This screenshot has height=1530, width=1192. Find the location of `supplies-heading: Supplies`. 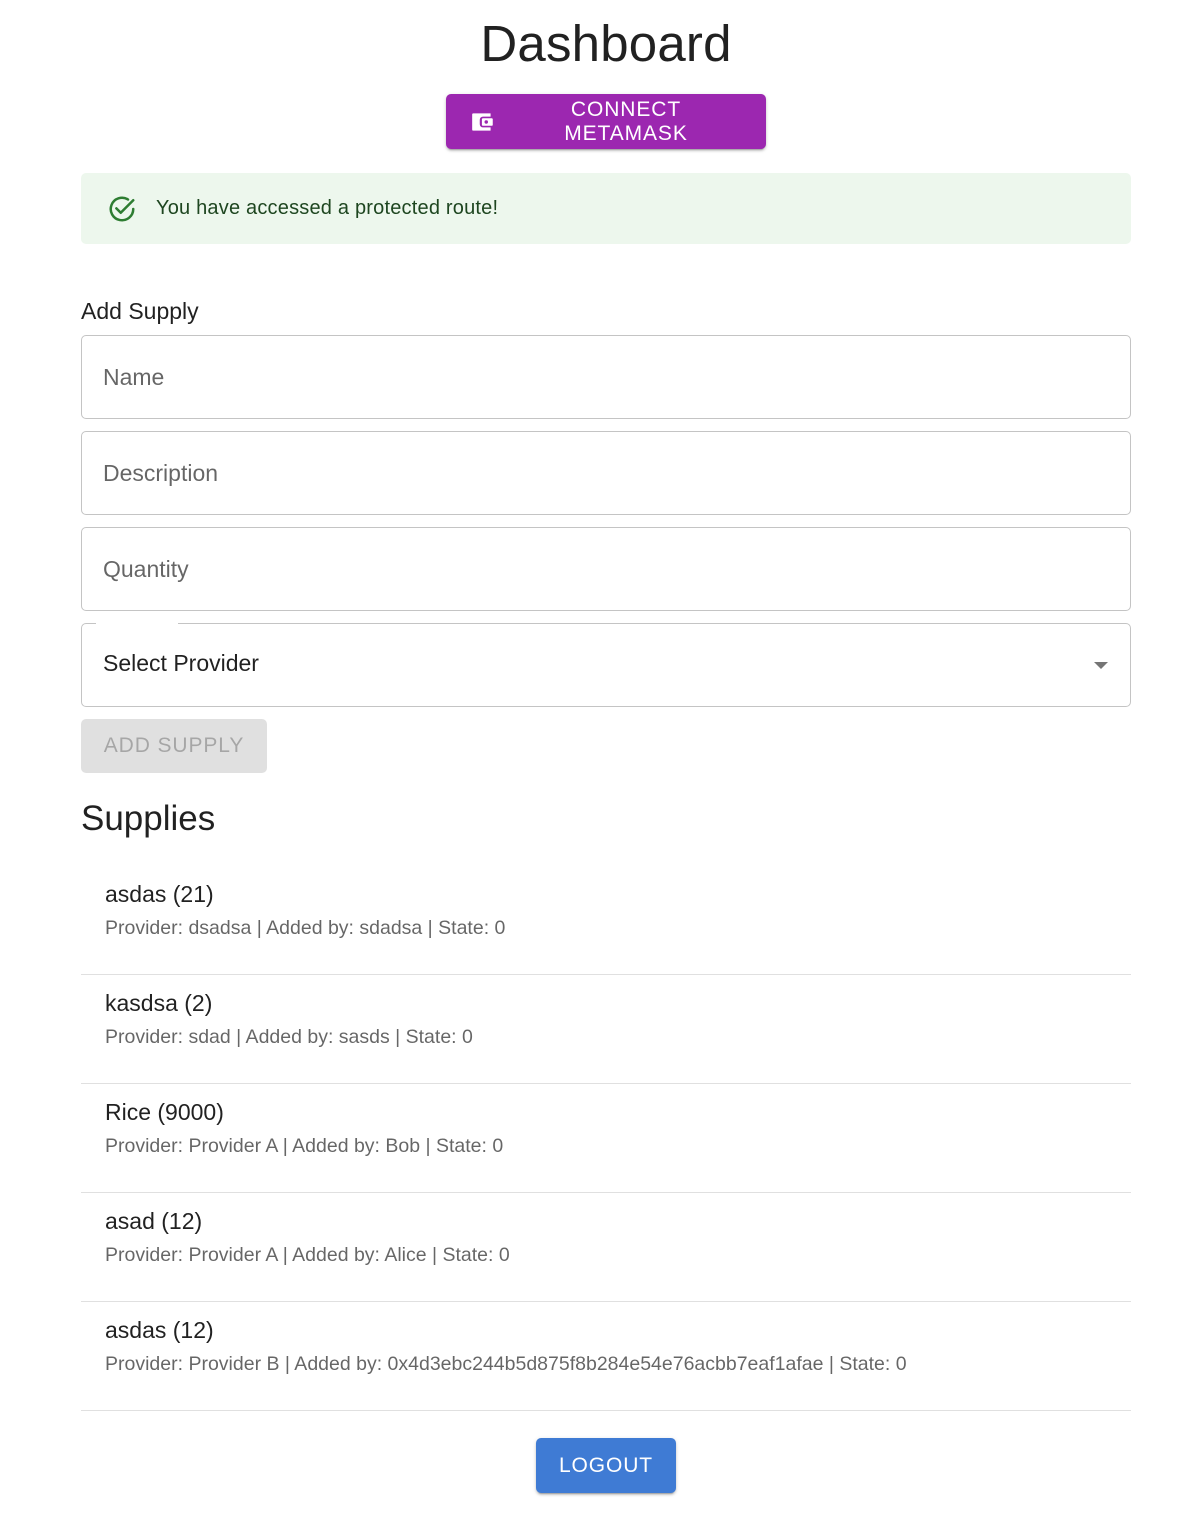

supplies-heading: Supplies is located at coordinates (148, 818).